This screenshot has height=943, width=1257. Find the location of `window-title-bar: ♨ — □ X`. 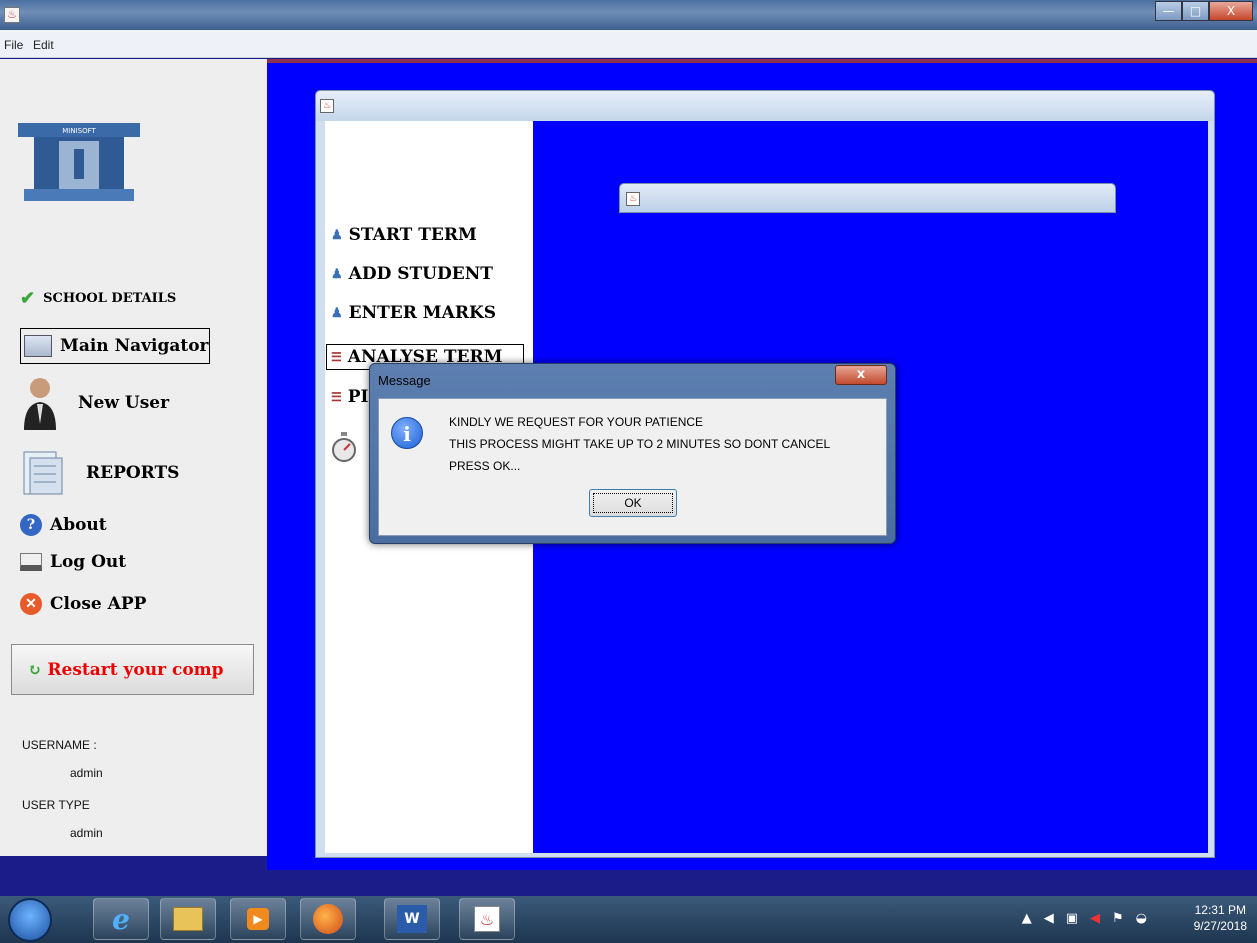

window-title-bar: ♨ — □ X is located at coordinates (628, 15).